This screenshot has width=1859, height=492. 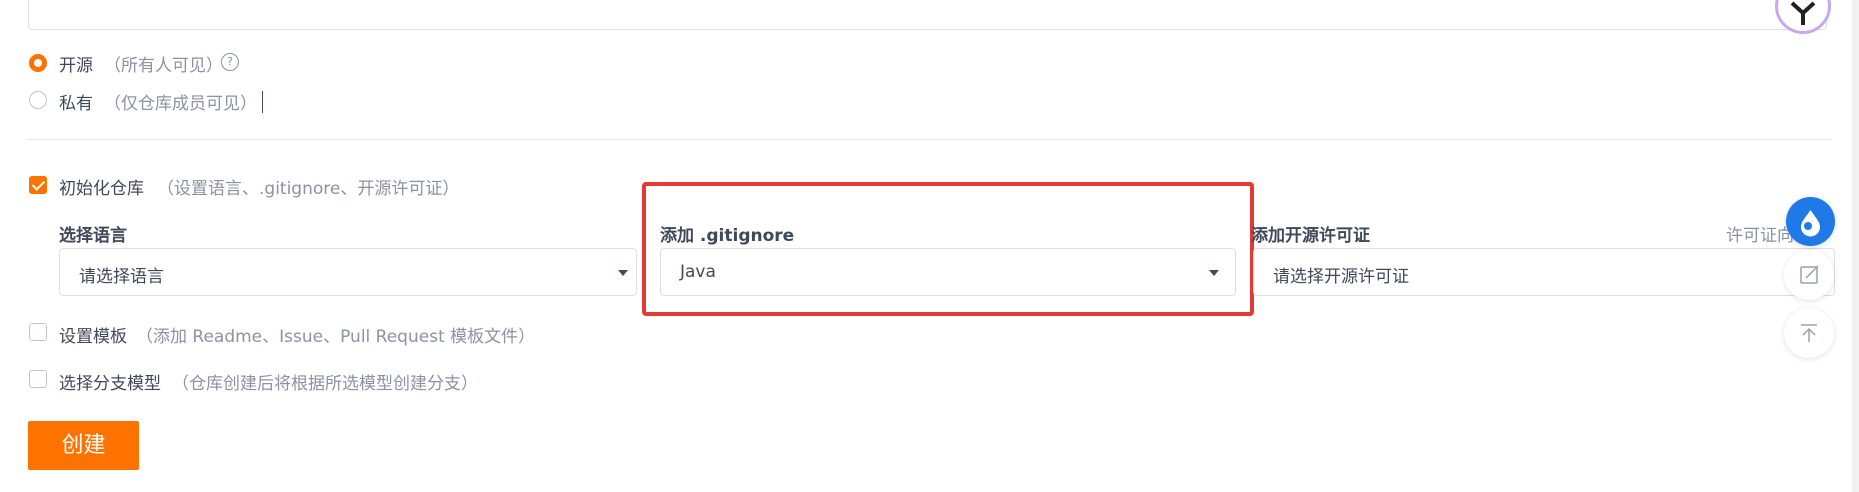 What do you see at coordinates (83, 445) in the screenshot?
I see `create-button: 创建` at bounding box center [83, 445].